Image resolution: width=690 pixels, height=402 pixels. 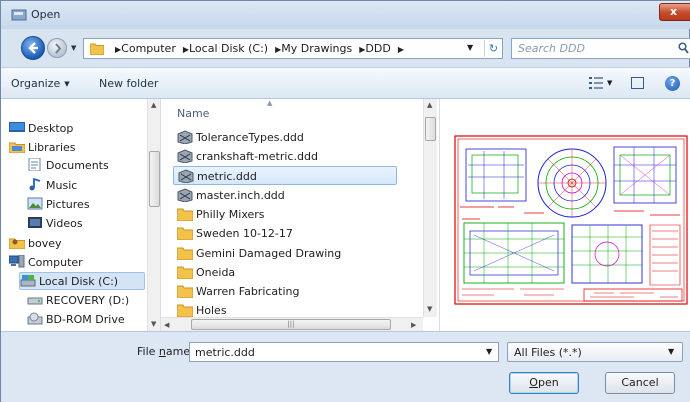 I want to click on recent-pages-chevron-icon: ▼, so click(x=73, y=48).